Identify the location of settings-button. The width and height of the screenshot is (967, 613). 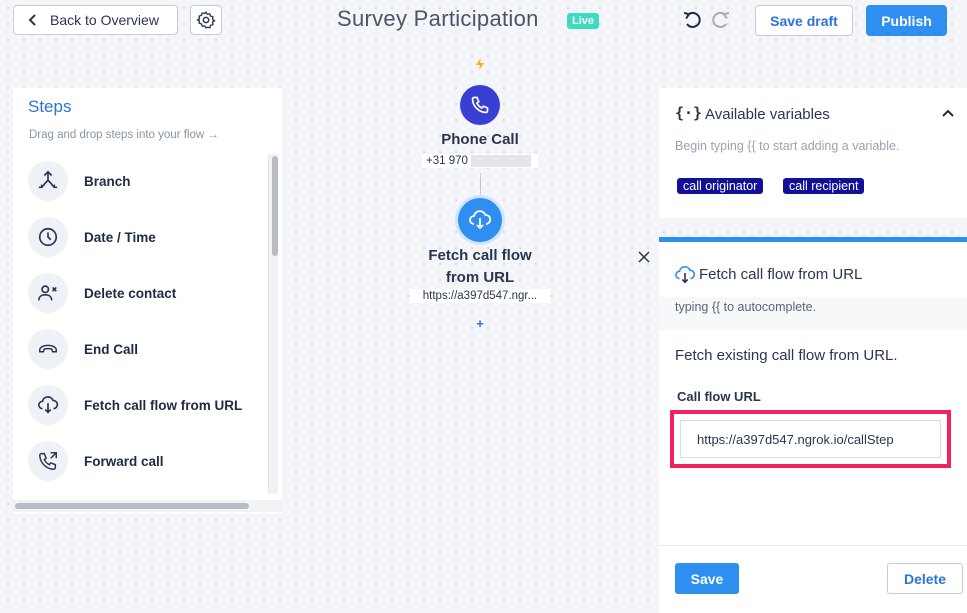
(206, 20).